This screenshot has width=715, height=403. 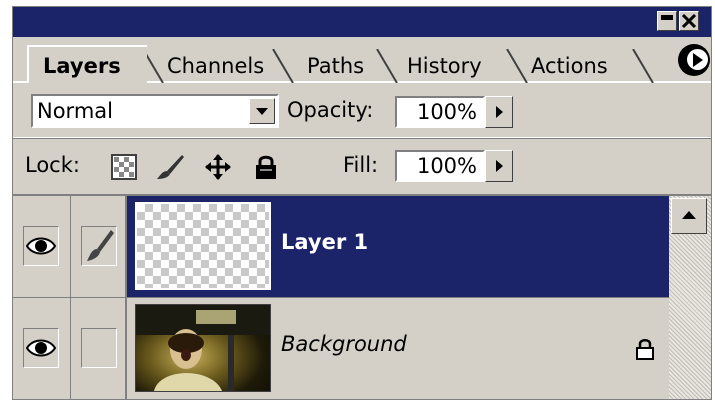 What do you see at coordinates (667, 17) in the screenshot?
I see `minimize-icon` at bounding box center [667, 17].